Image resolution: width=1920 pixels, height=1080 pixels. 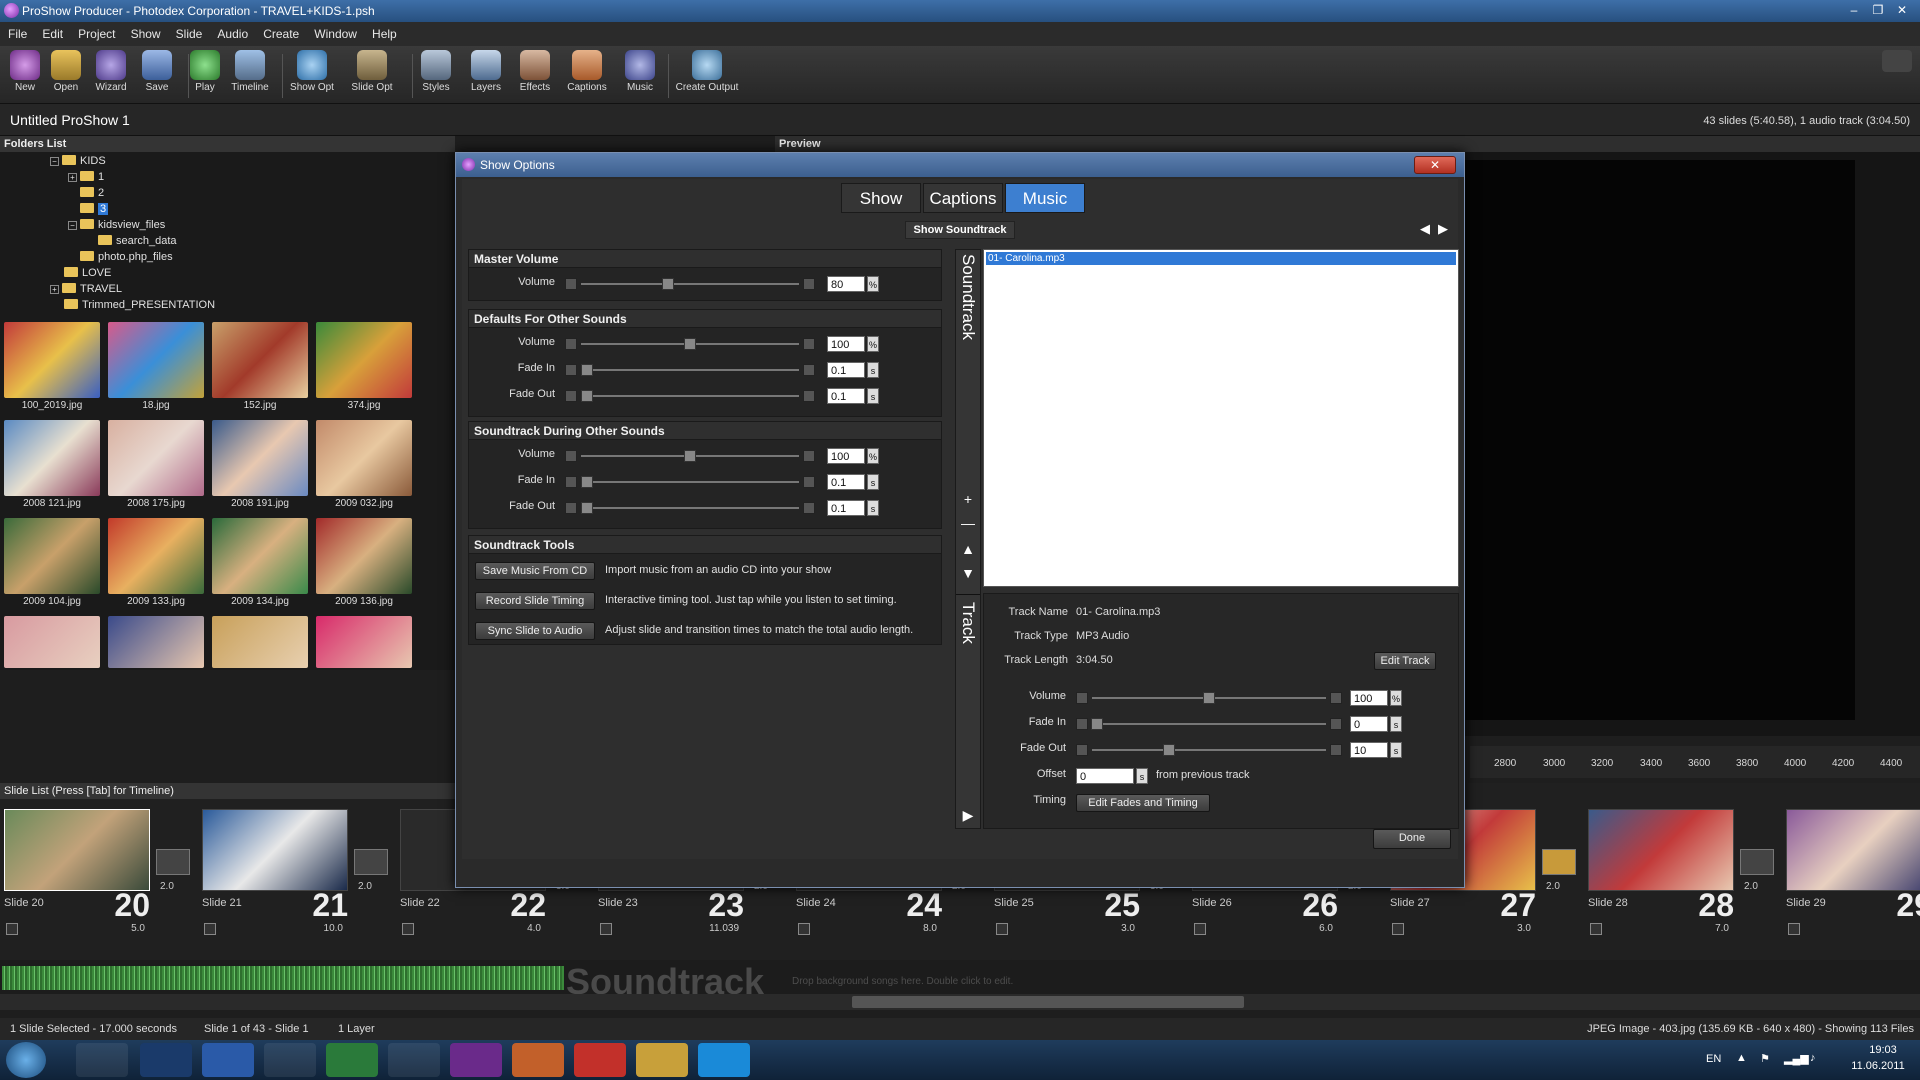 I want to click on captions-button: Captions, so click(x=587, y=76).